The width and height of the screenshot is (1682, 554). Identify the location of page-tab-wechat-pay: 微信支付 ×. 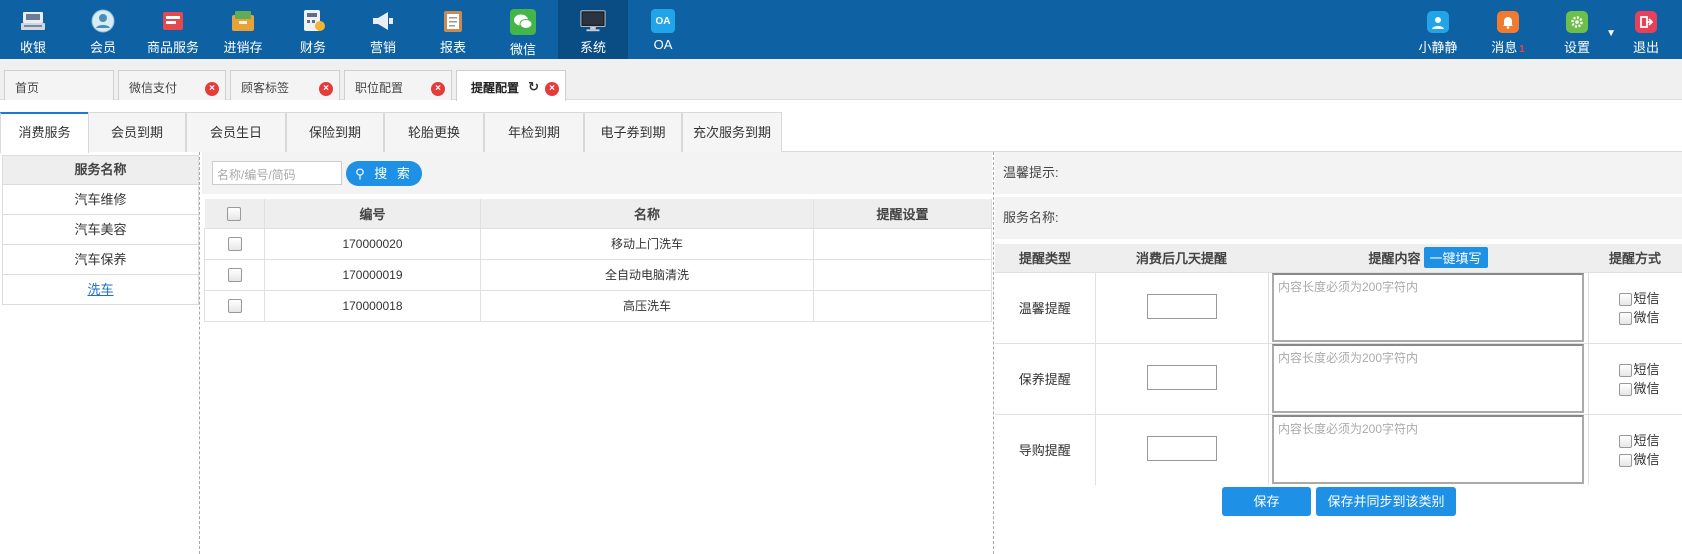
(172, 85).